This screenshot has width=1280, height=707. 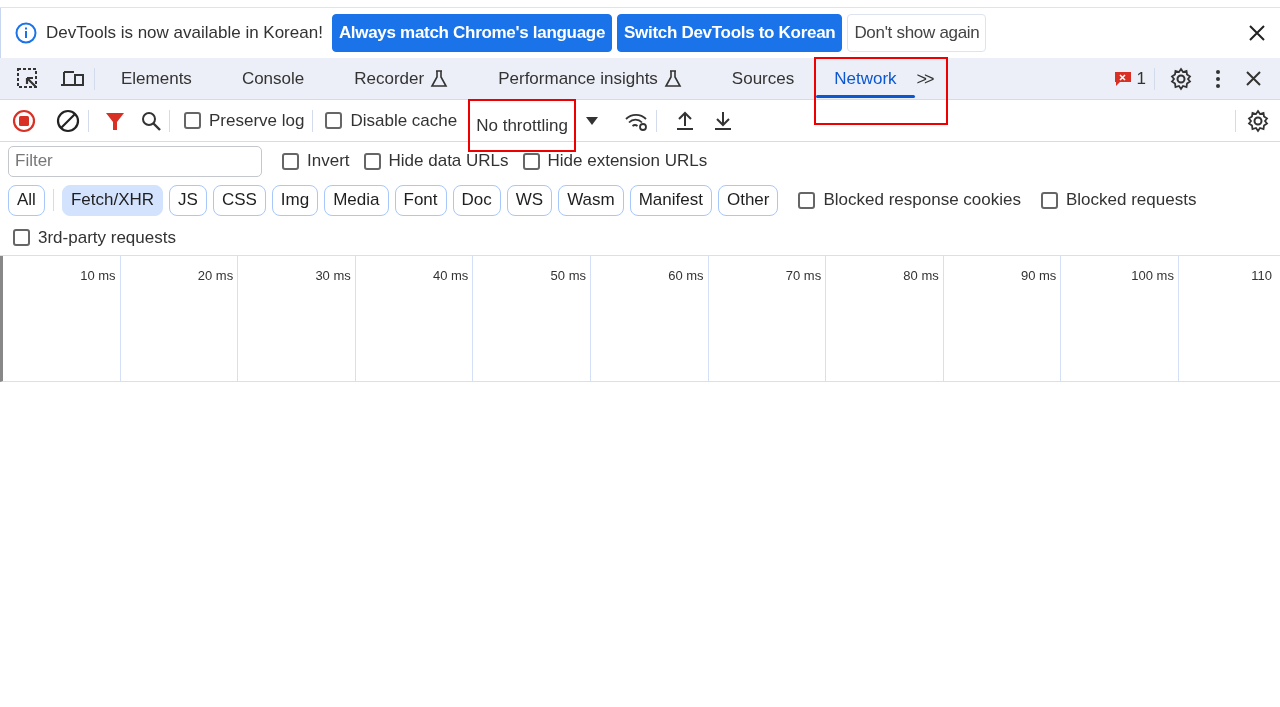 What do you see at coordinates (215, 274) in the screenshot?
I see `timeline-tick-label: 20 ms` at bounding box center [215, 274].